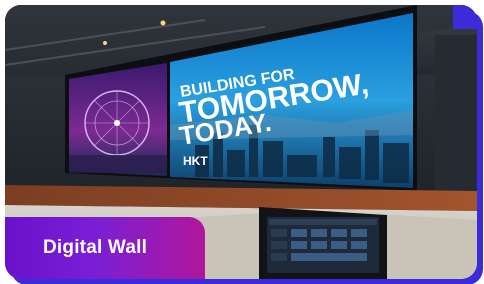 Image resolution: width=484 pixels, height=284 pixels. I want to click on control-tablet, so click(323, 243).